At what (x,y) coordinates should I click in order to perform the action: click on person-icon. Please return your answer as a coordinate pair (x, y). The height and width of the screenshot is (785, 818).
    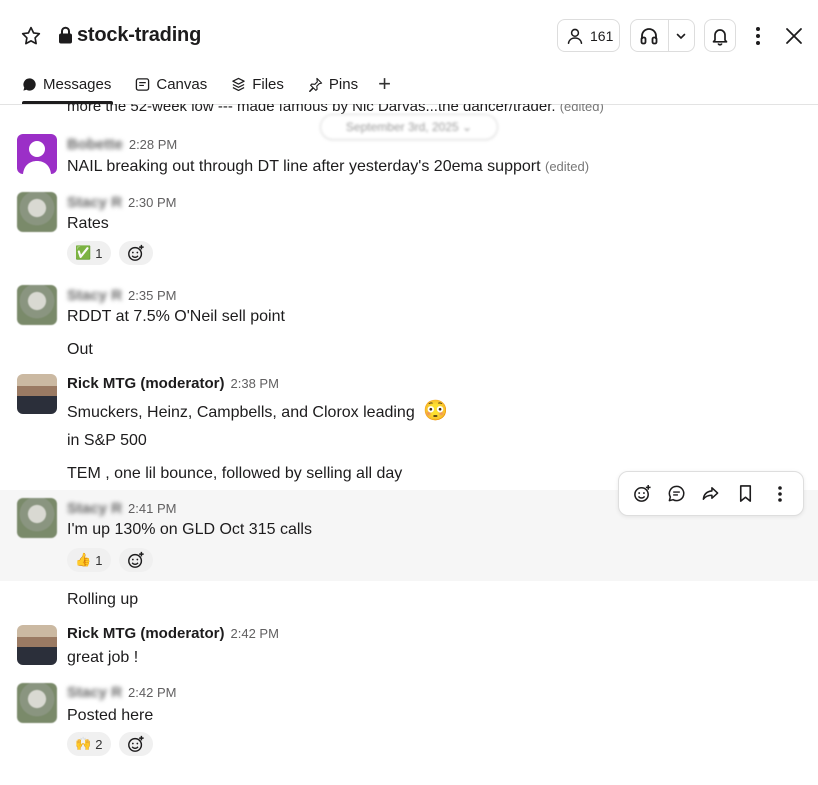
    Looking at the image, I should click on (575, 36).